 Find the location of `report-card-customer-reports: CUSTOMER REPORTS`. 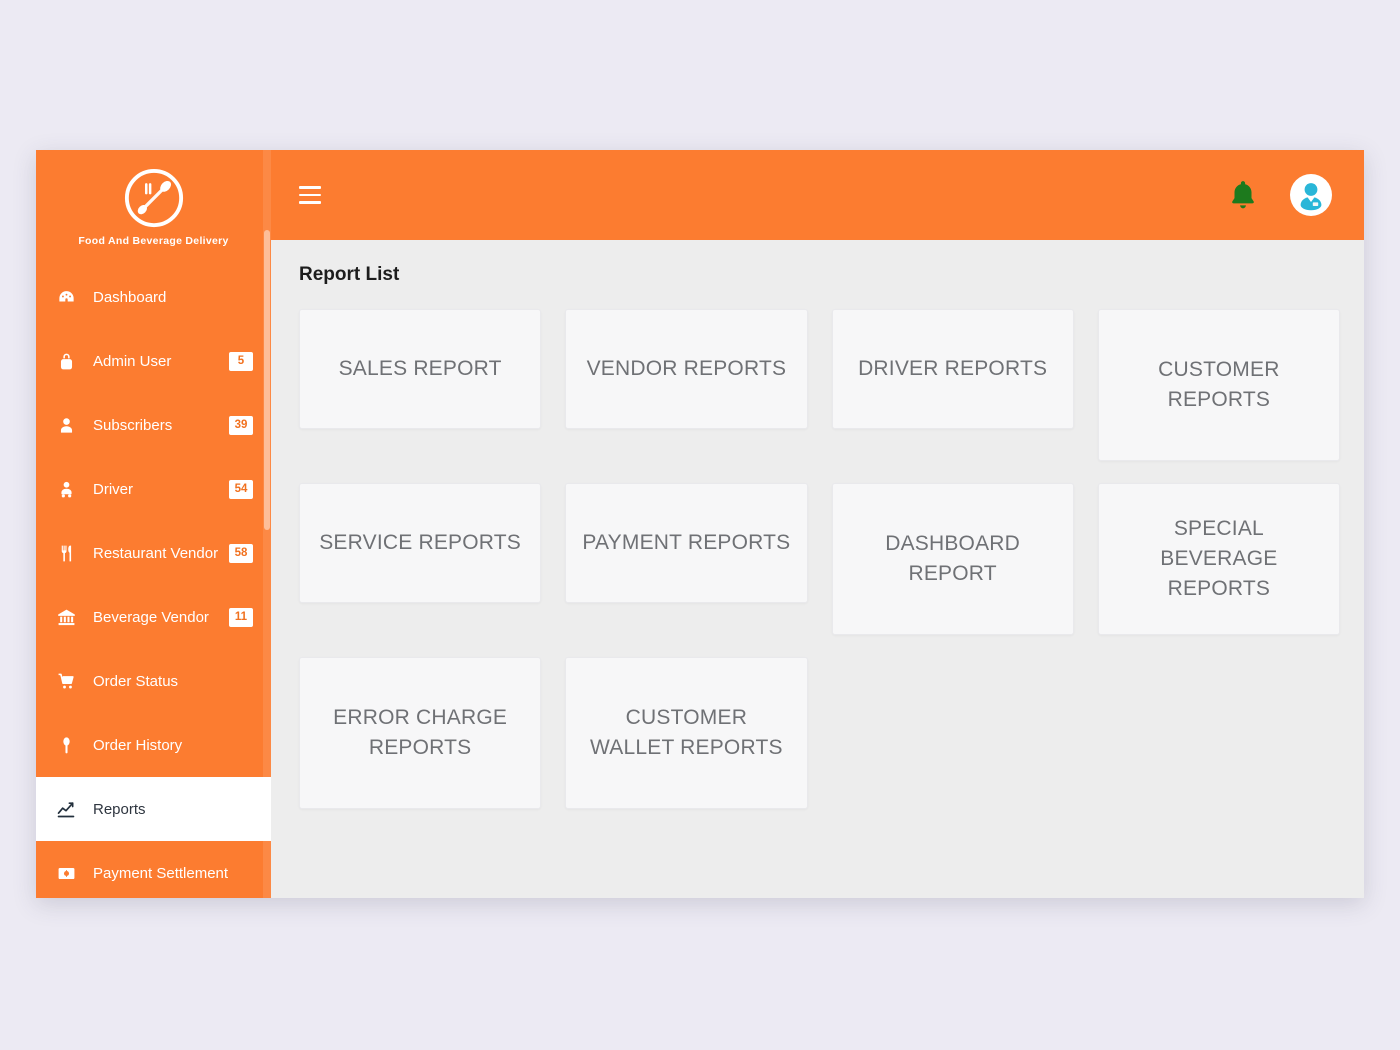

report-card-customer-reports: CUSTOMER REPORTS is located at coordinates (1218, 385).